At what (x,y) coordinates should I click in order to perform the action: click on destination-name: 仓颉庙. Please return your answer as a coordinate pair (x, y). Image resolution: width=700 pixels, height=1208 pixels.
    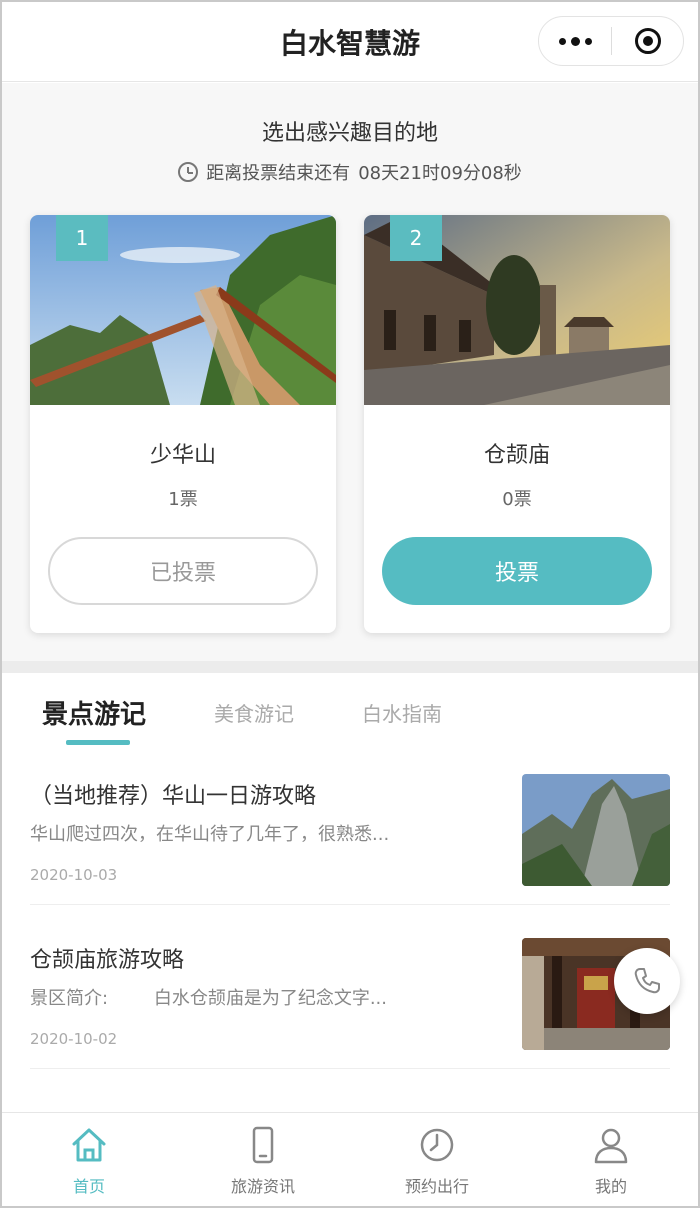
    Looking at the image, I should click on (516, 455).